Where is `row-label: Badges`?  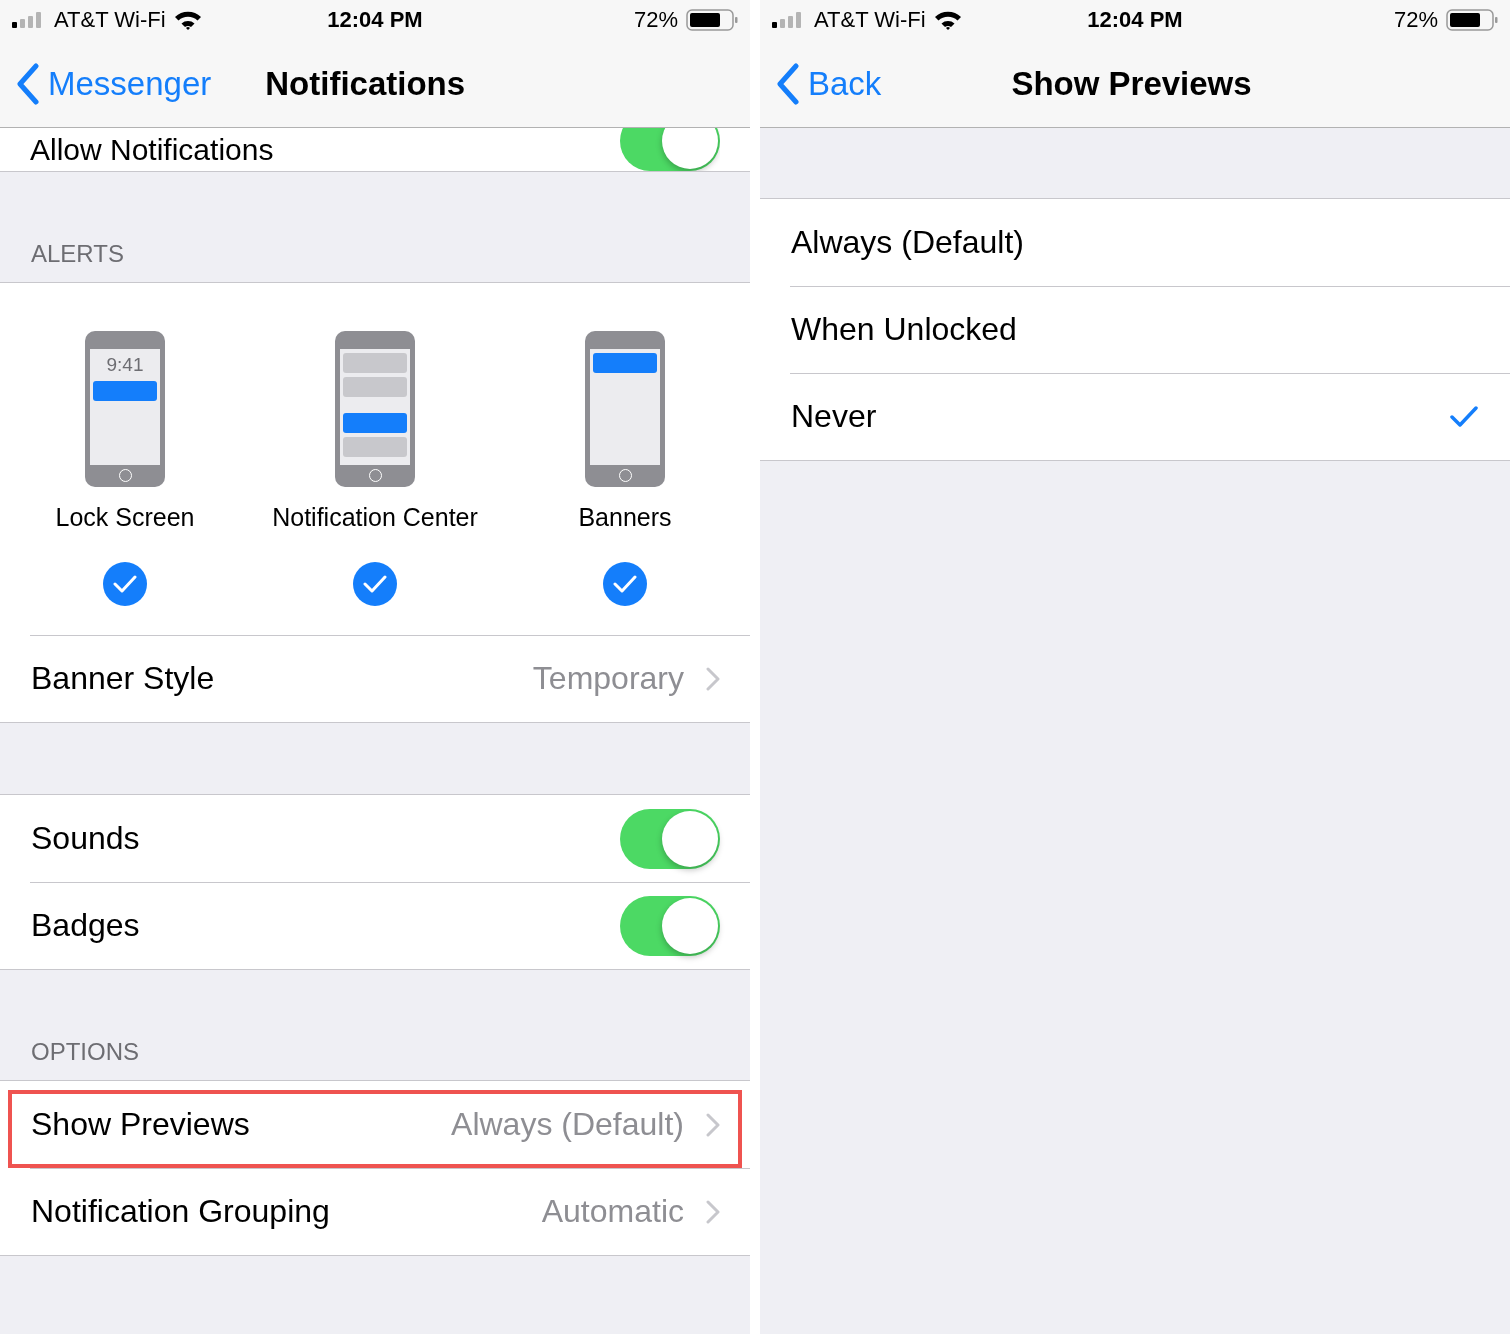
row-label: Badges is located at coordinates (85, 925).